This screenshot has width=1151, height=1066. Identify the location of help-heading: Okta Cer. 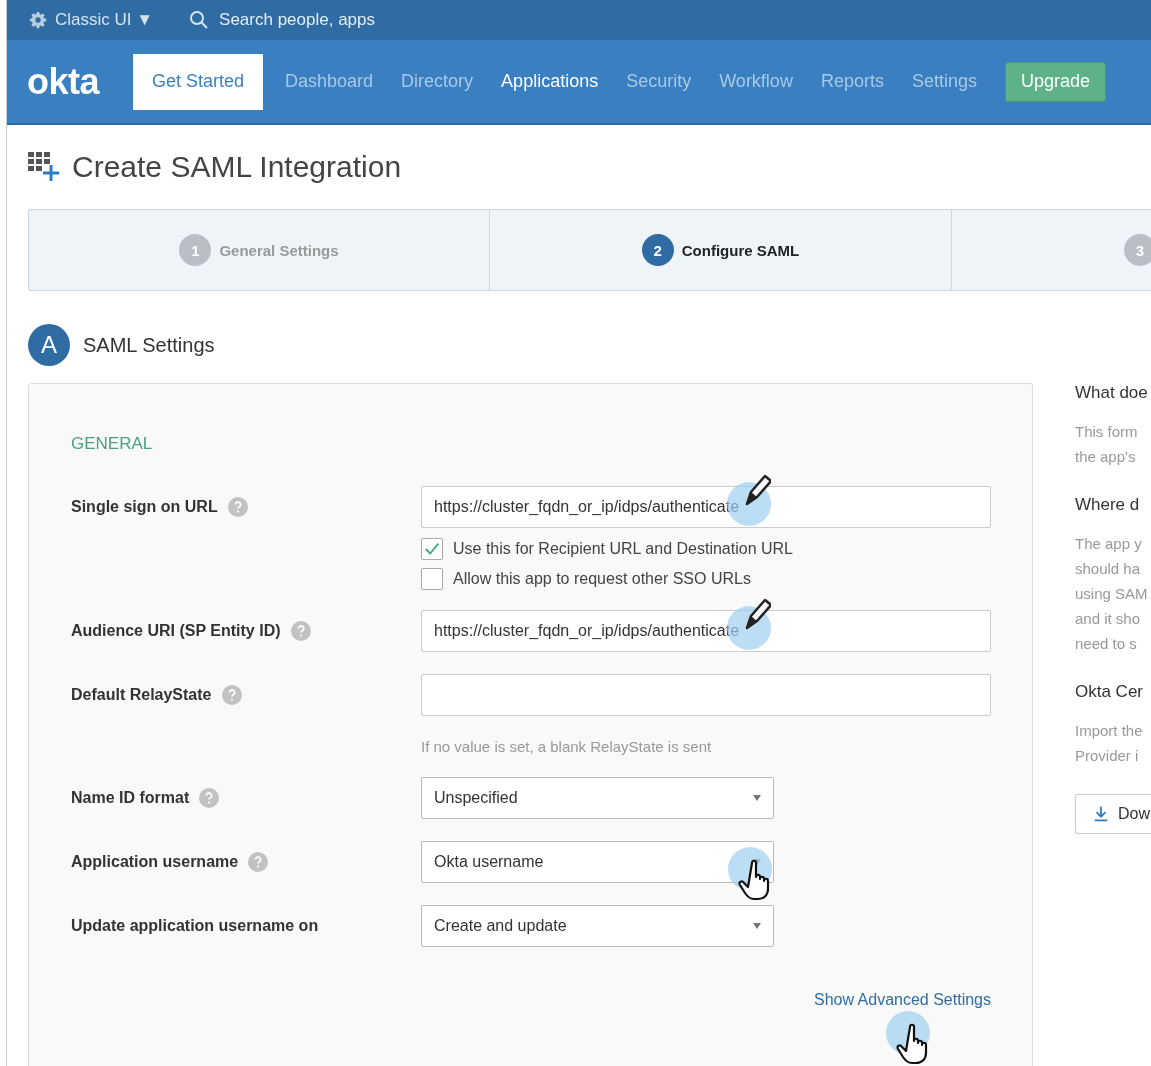
(1110, 692).